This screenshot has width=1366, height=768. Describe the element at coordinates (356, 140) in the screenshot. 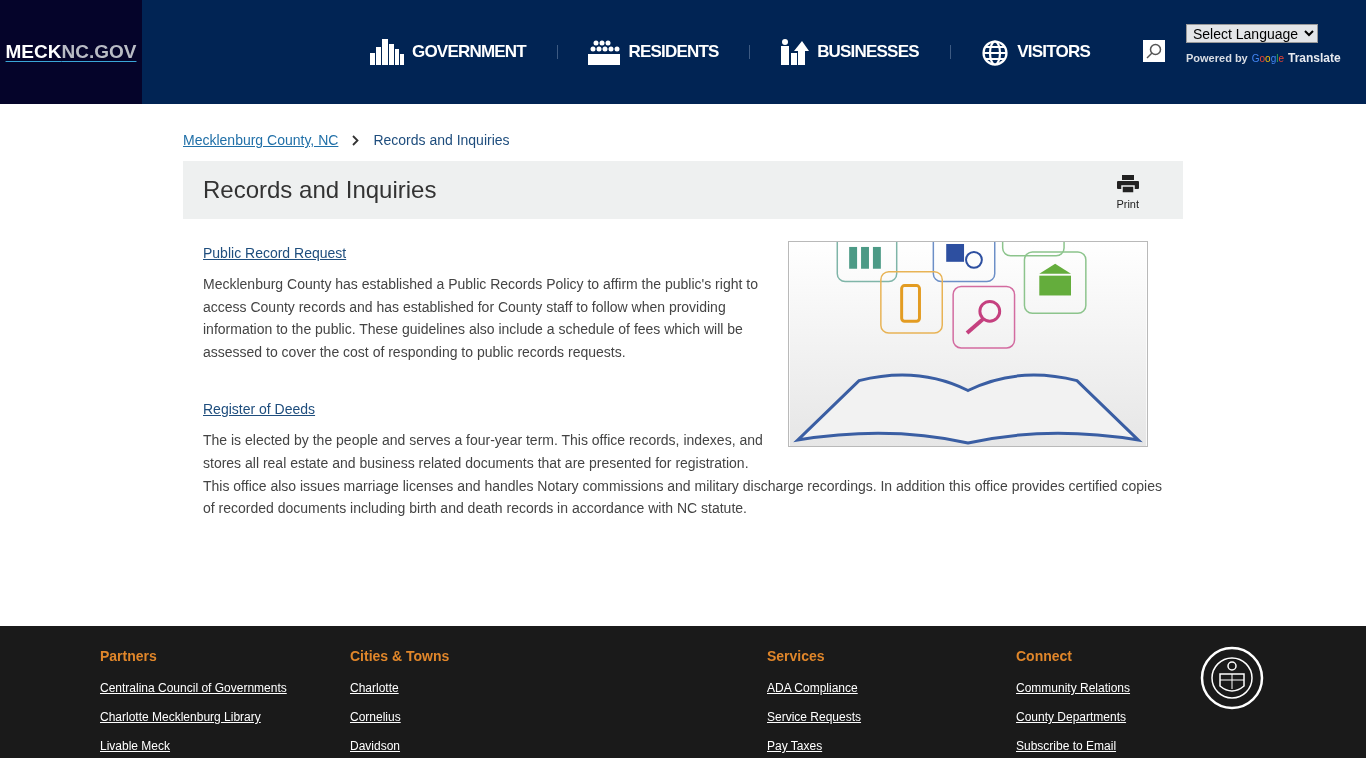

I see `chevron-icon` at that location.